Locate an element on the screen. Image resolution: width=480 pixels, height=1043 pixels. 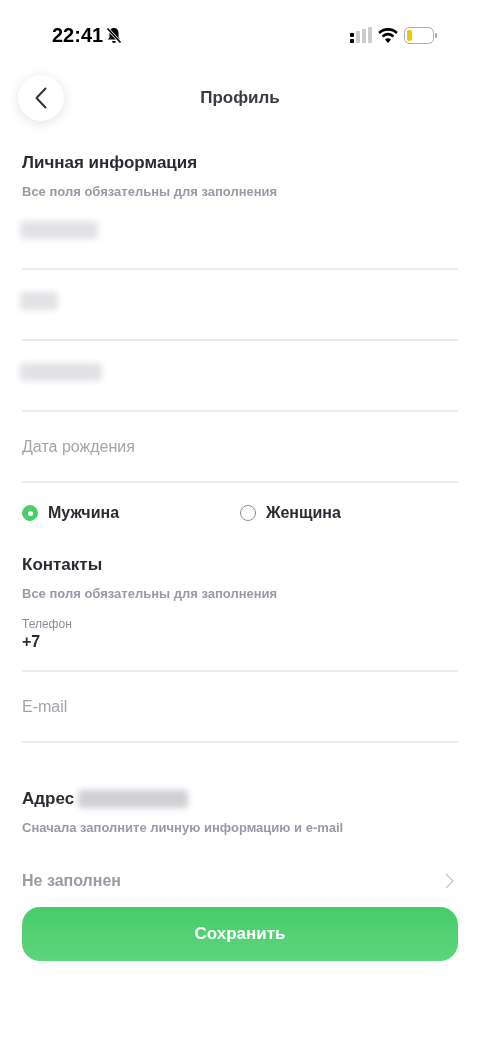
page-title: Профиль is located at coordinates (240, 97).